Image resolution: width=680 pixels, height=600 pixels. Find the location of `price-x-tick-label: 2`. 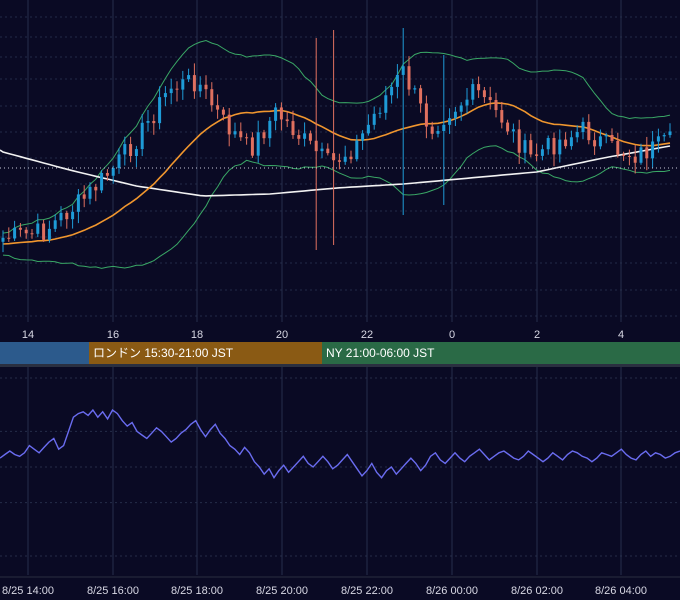

price-x-tick-label: 2 is located at coordinates (537, 335).